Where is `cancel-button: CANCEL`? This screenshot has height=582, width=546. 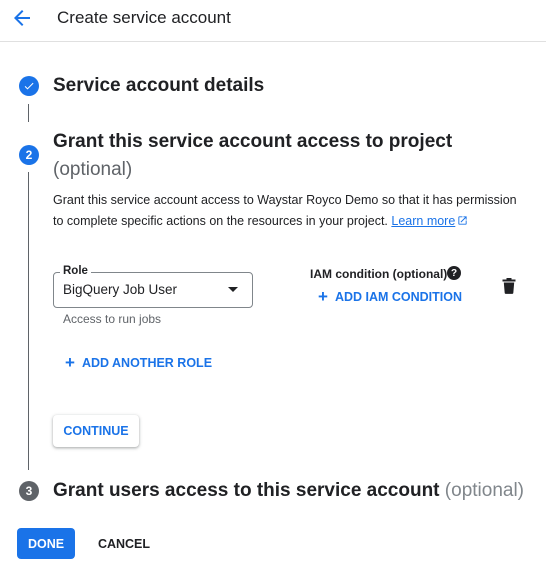 cancel-button: CANCEL is located at coordinates (124, 543).